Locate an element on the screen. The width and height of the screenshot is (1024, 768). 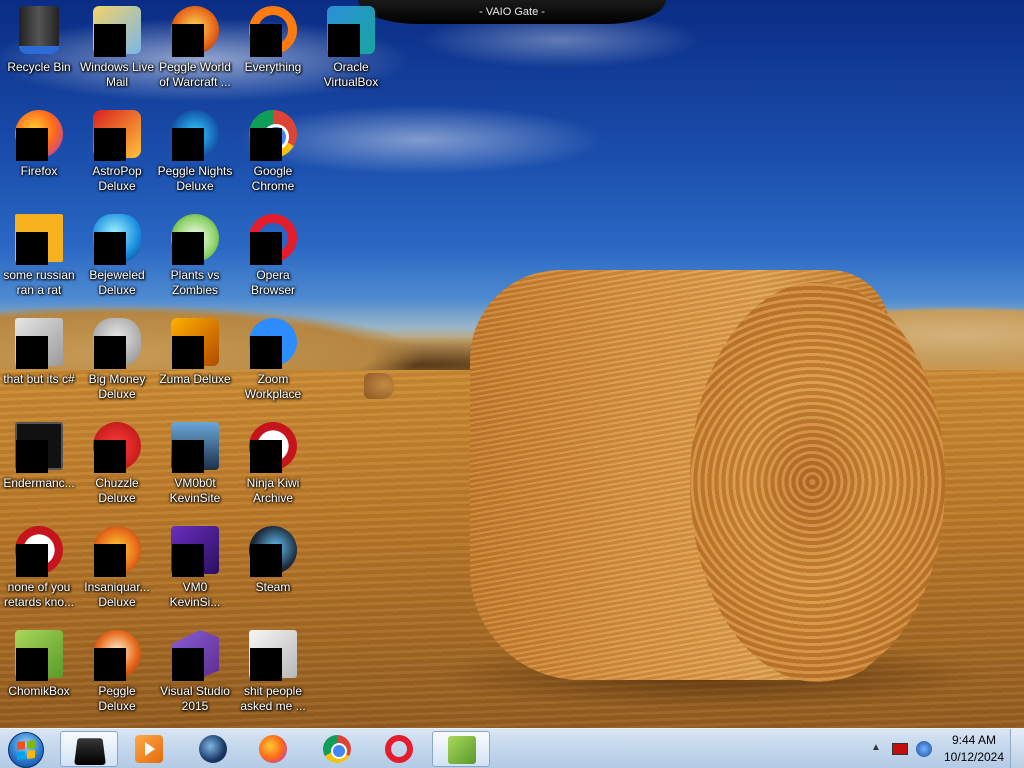
taskbar-button-media-player is located at coordinates (149, 749).